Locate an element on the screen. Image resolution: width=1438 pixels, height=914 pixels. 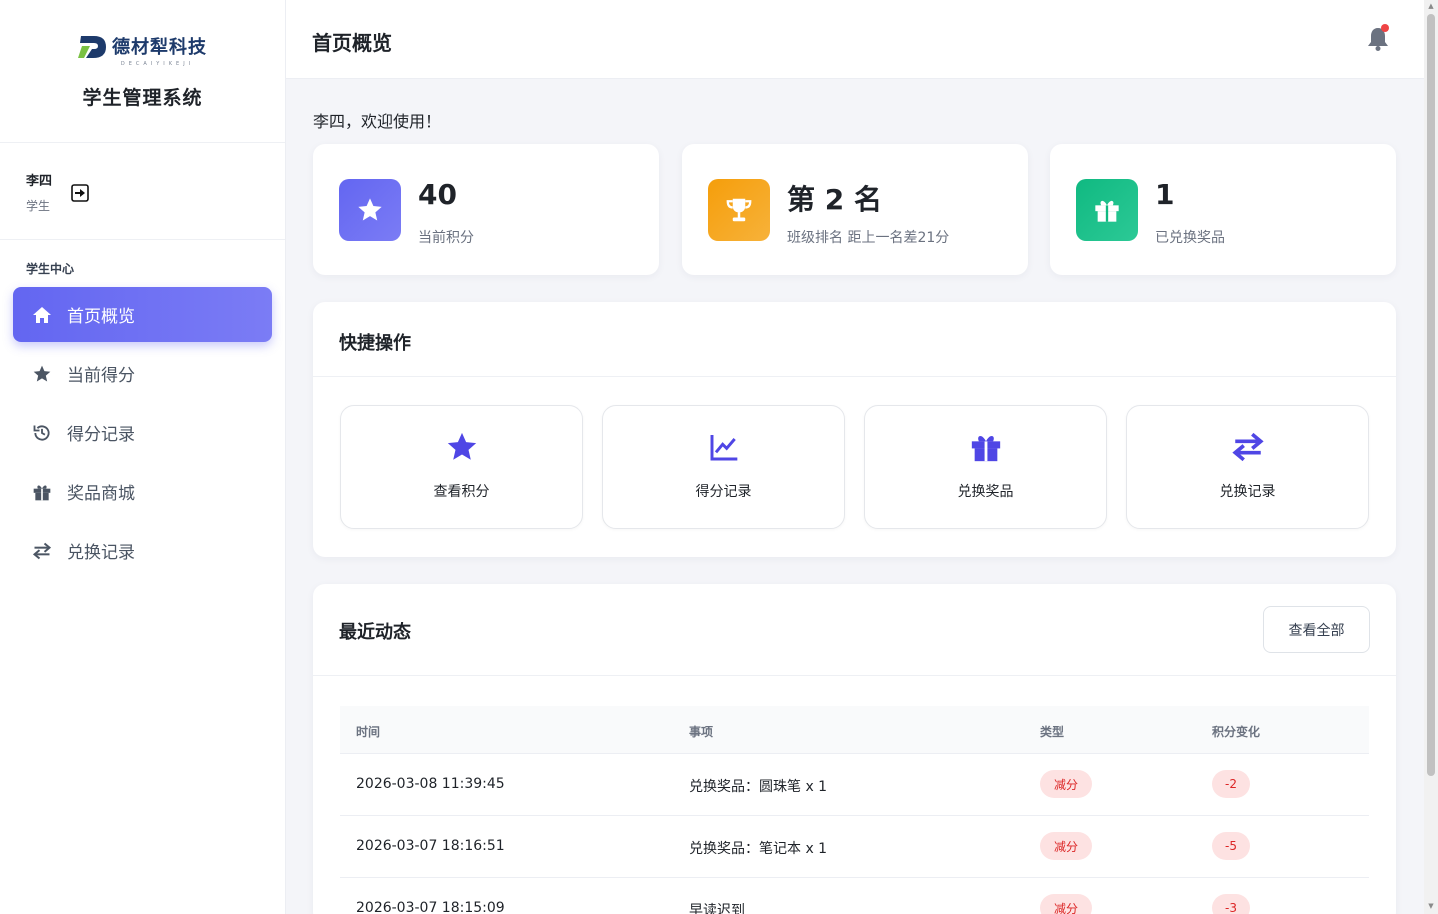
table-row: 2026-03-07 18:16:51 兑换奖品：笔记本 x 1 减分 -5 is located at coordinates (854, 847).